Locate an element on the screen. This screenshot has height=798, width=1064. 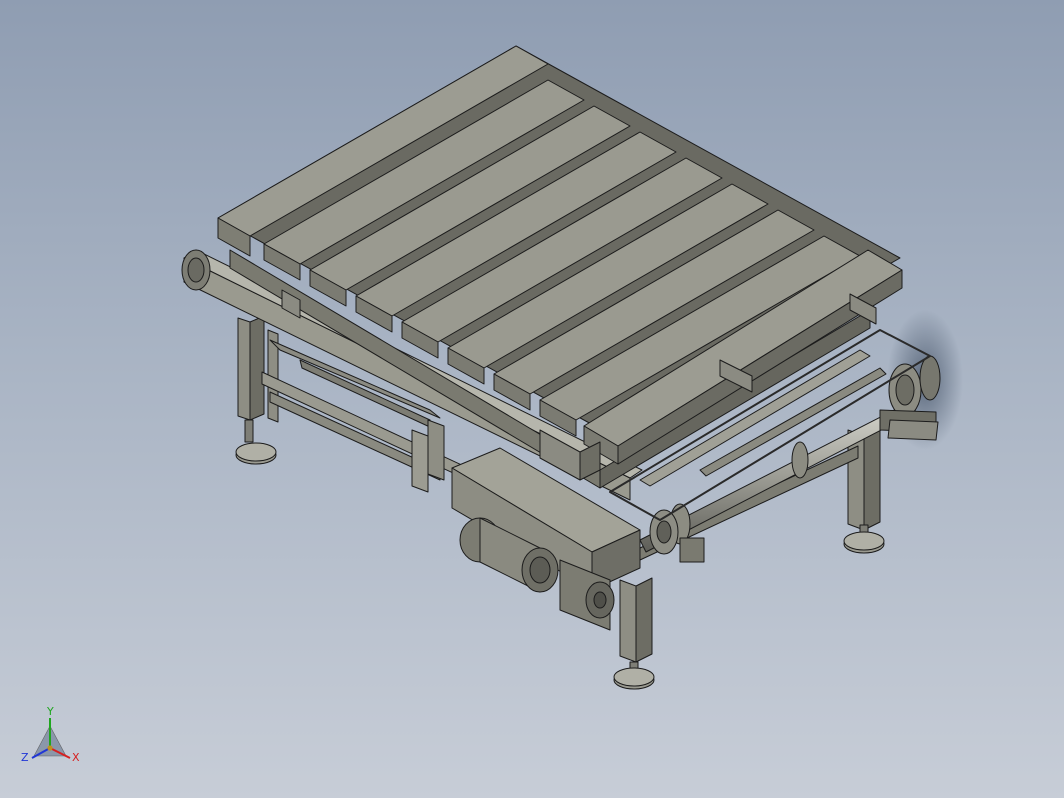
triad-x-label: X is located at coordinates (76, 757).